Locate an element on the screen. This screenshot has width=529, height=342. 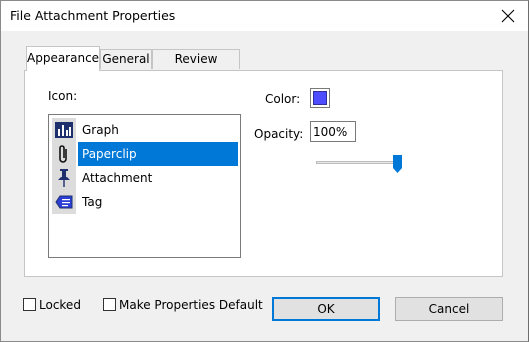
tab-general: General is located at coordinates (126, 59).